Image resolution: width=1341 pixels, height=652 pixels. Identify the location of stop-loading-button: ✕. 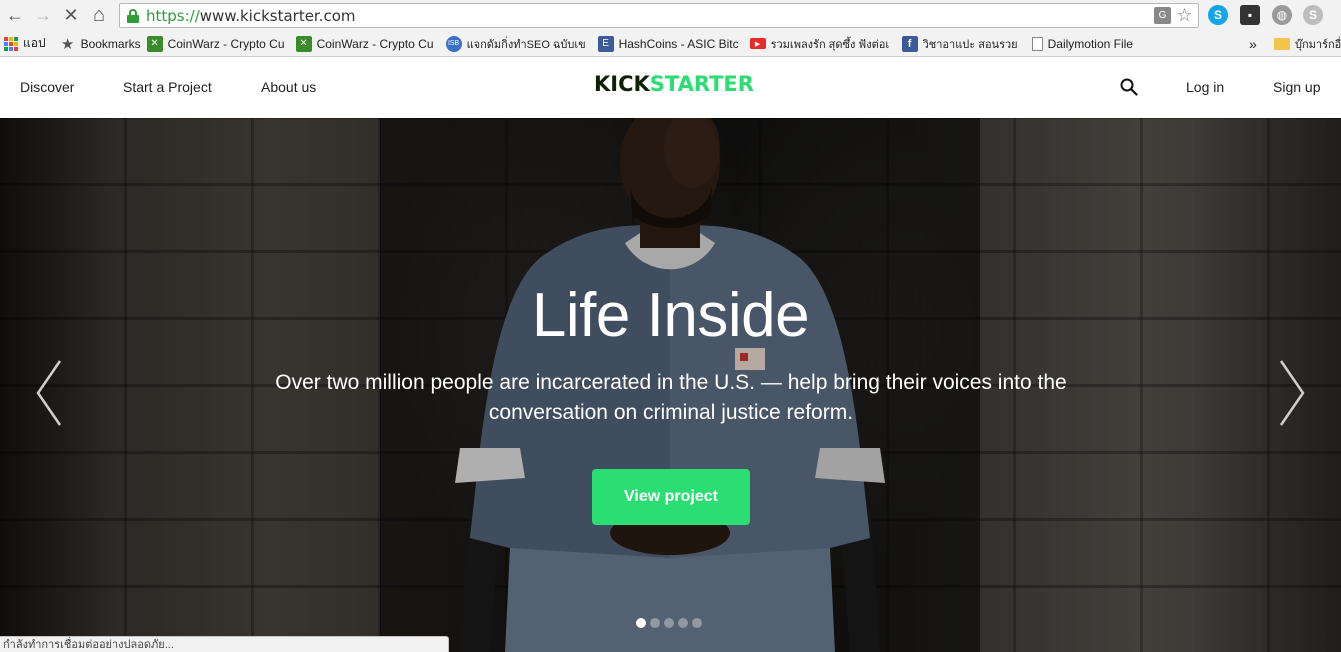
(71, 16).